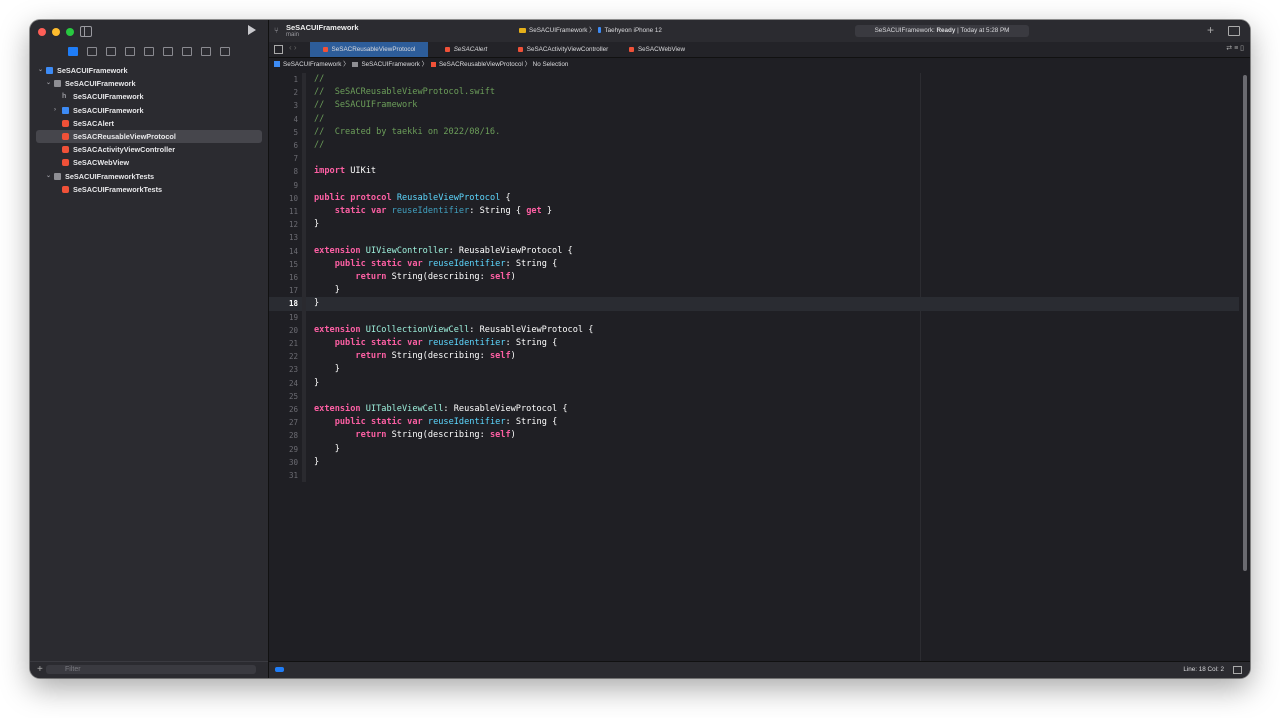  I want to click on editor-tab: SeSACActivityViewController, so click(563, 49).